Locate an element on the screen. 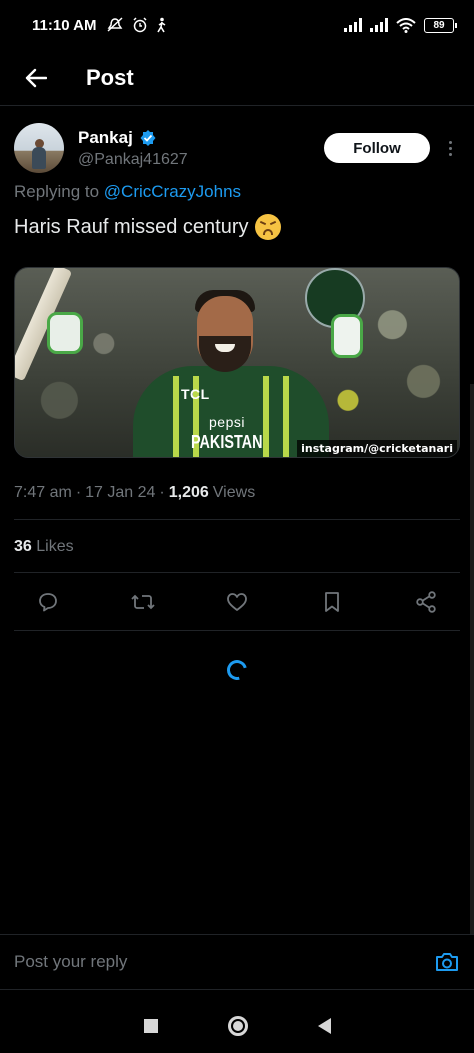 The image size is (474, 1053). battery-indicator: 89 is located at coordinates (440, 25).